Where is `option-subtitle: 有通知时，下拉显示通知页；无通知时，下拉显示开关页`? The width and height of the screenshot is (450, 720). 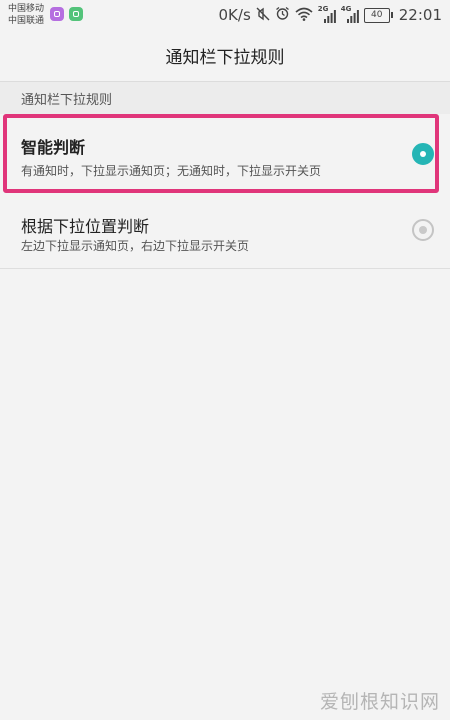
option-subtitle: 有通知时，下拉显示通知页；无通知时，下拉显示开关页 is located at coordinates (171, 171).